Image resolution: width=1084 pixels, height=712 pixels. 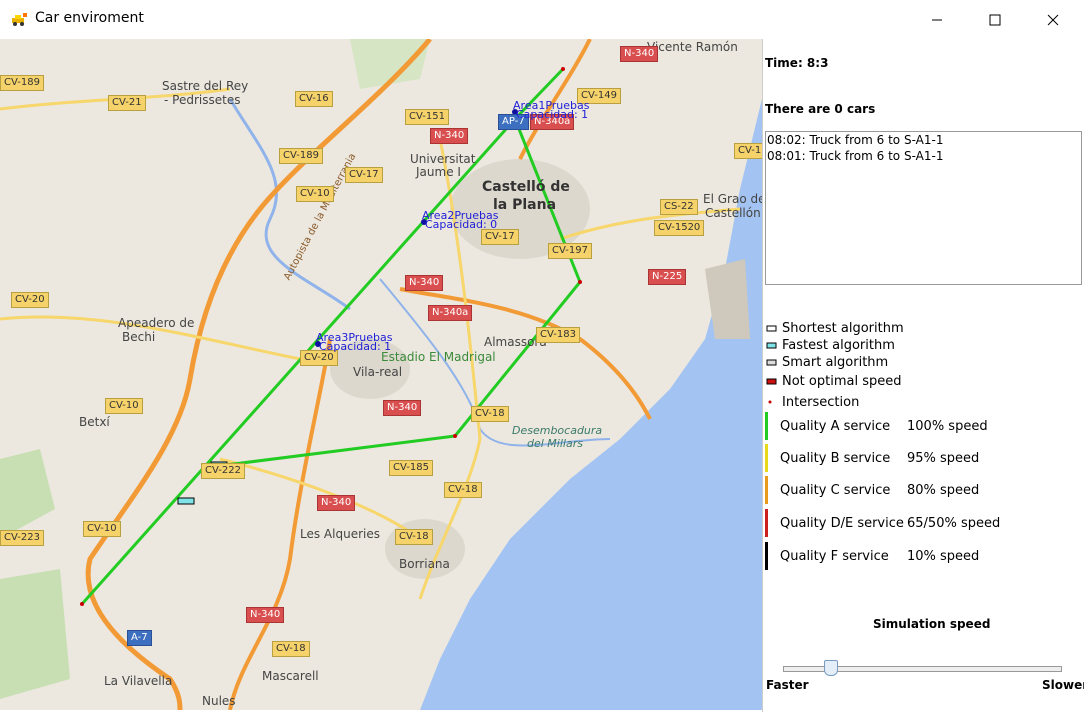 I want to click on legend-label: Fastest algorithm, so click(x=838, y=345).